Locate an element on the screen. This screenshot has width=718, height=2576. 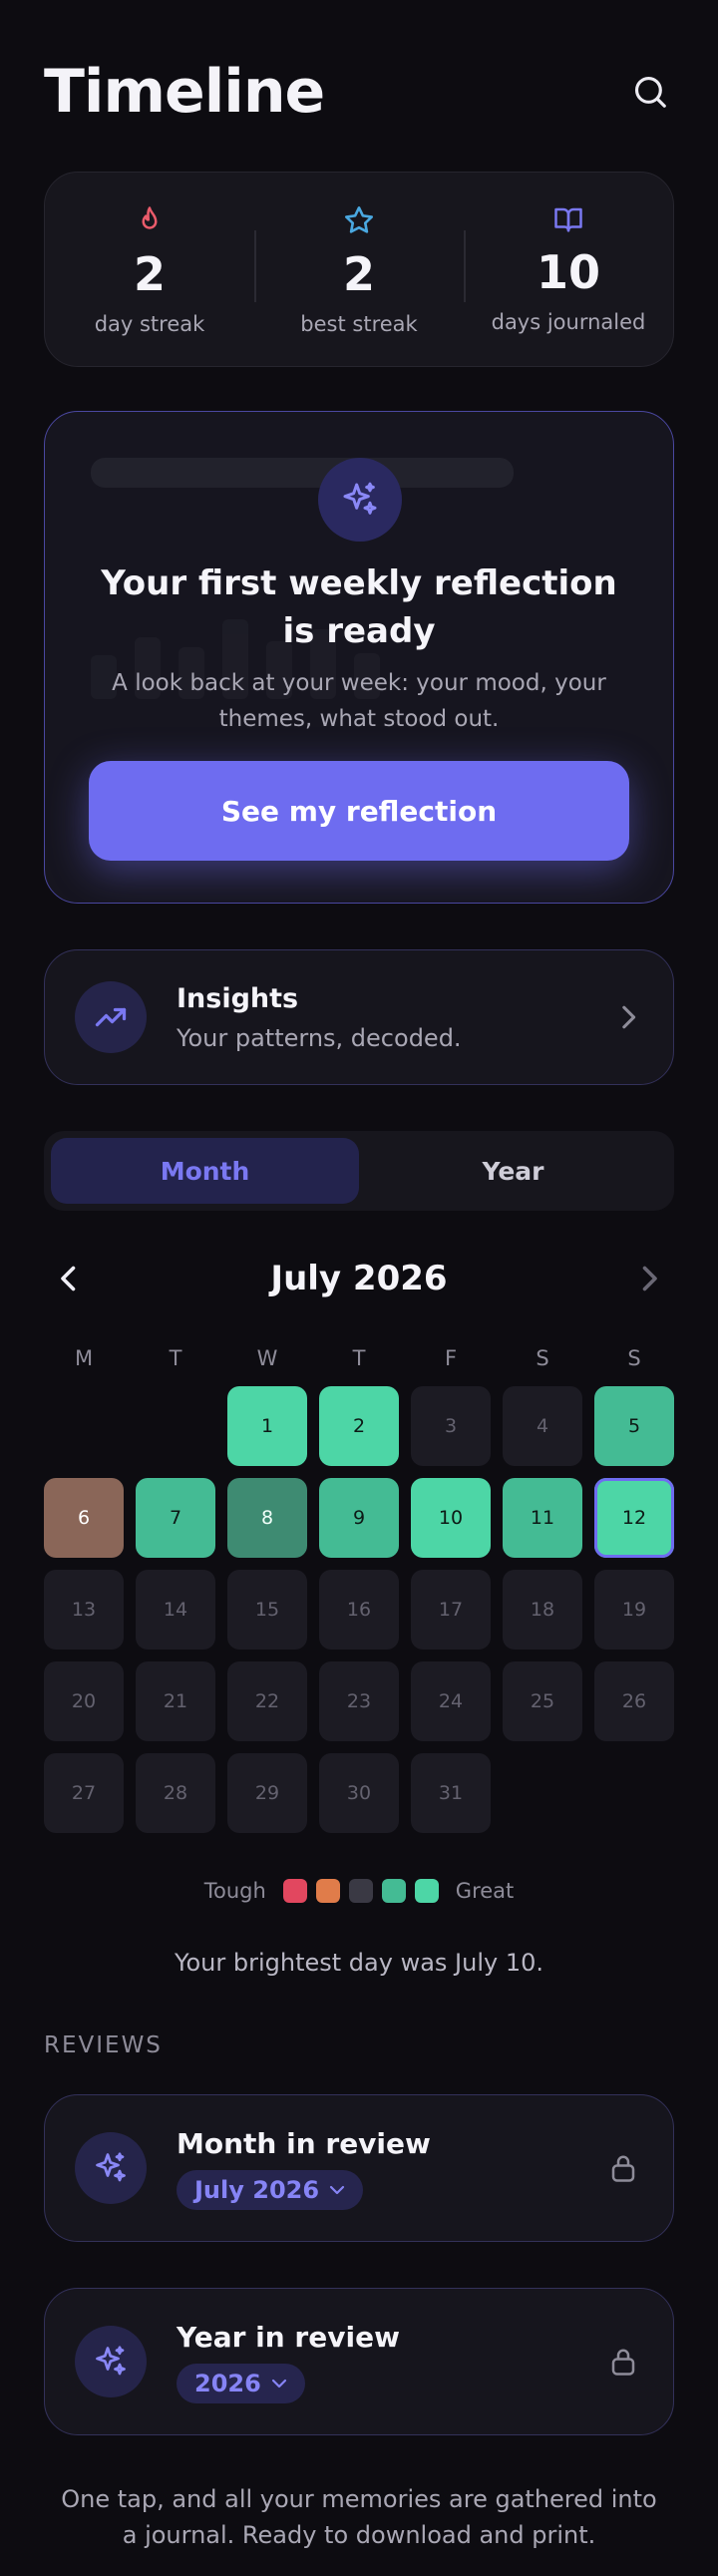
month-review-text: Month in review July 2026 is located at coordinates (390, 2168).